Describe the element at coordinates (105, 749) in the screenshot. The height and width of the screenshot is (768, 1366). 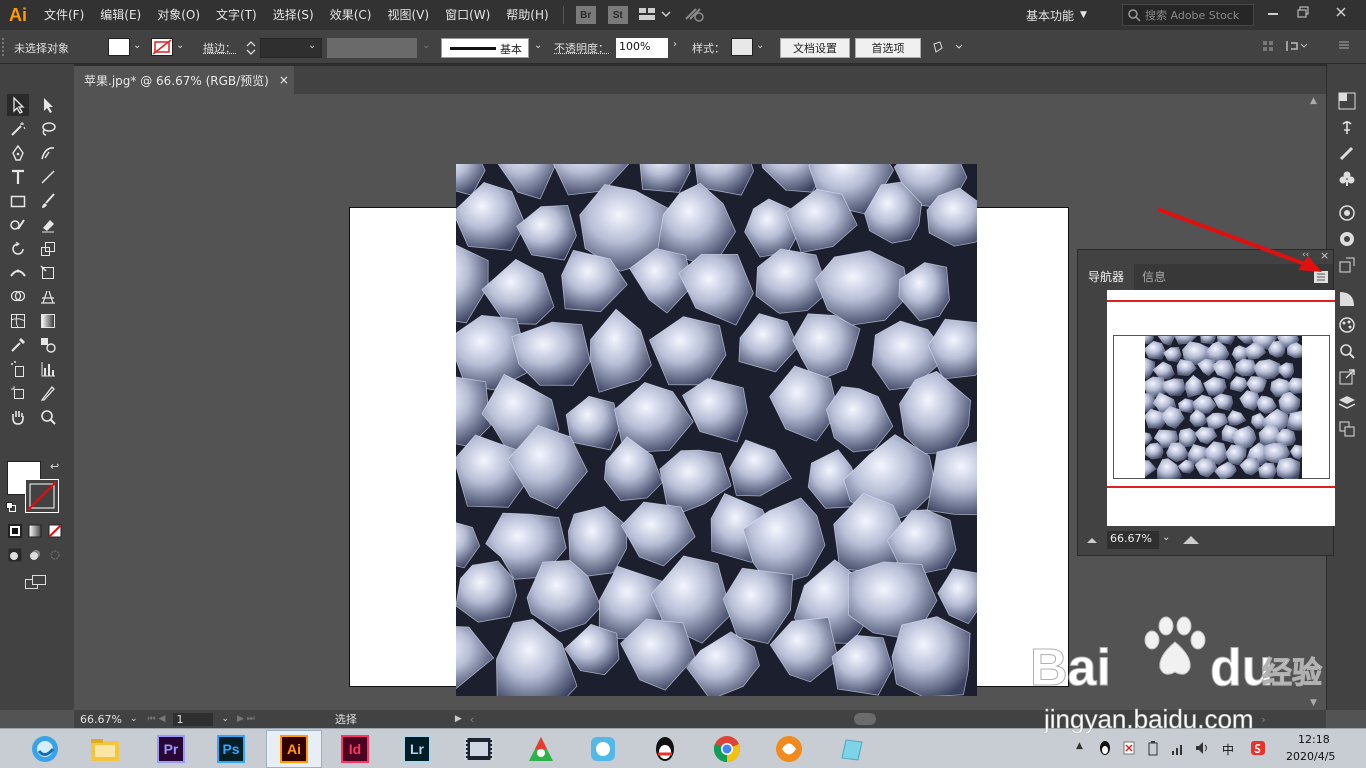
I see `file-explorer-icon` at that location.